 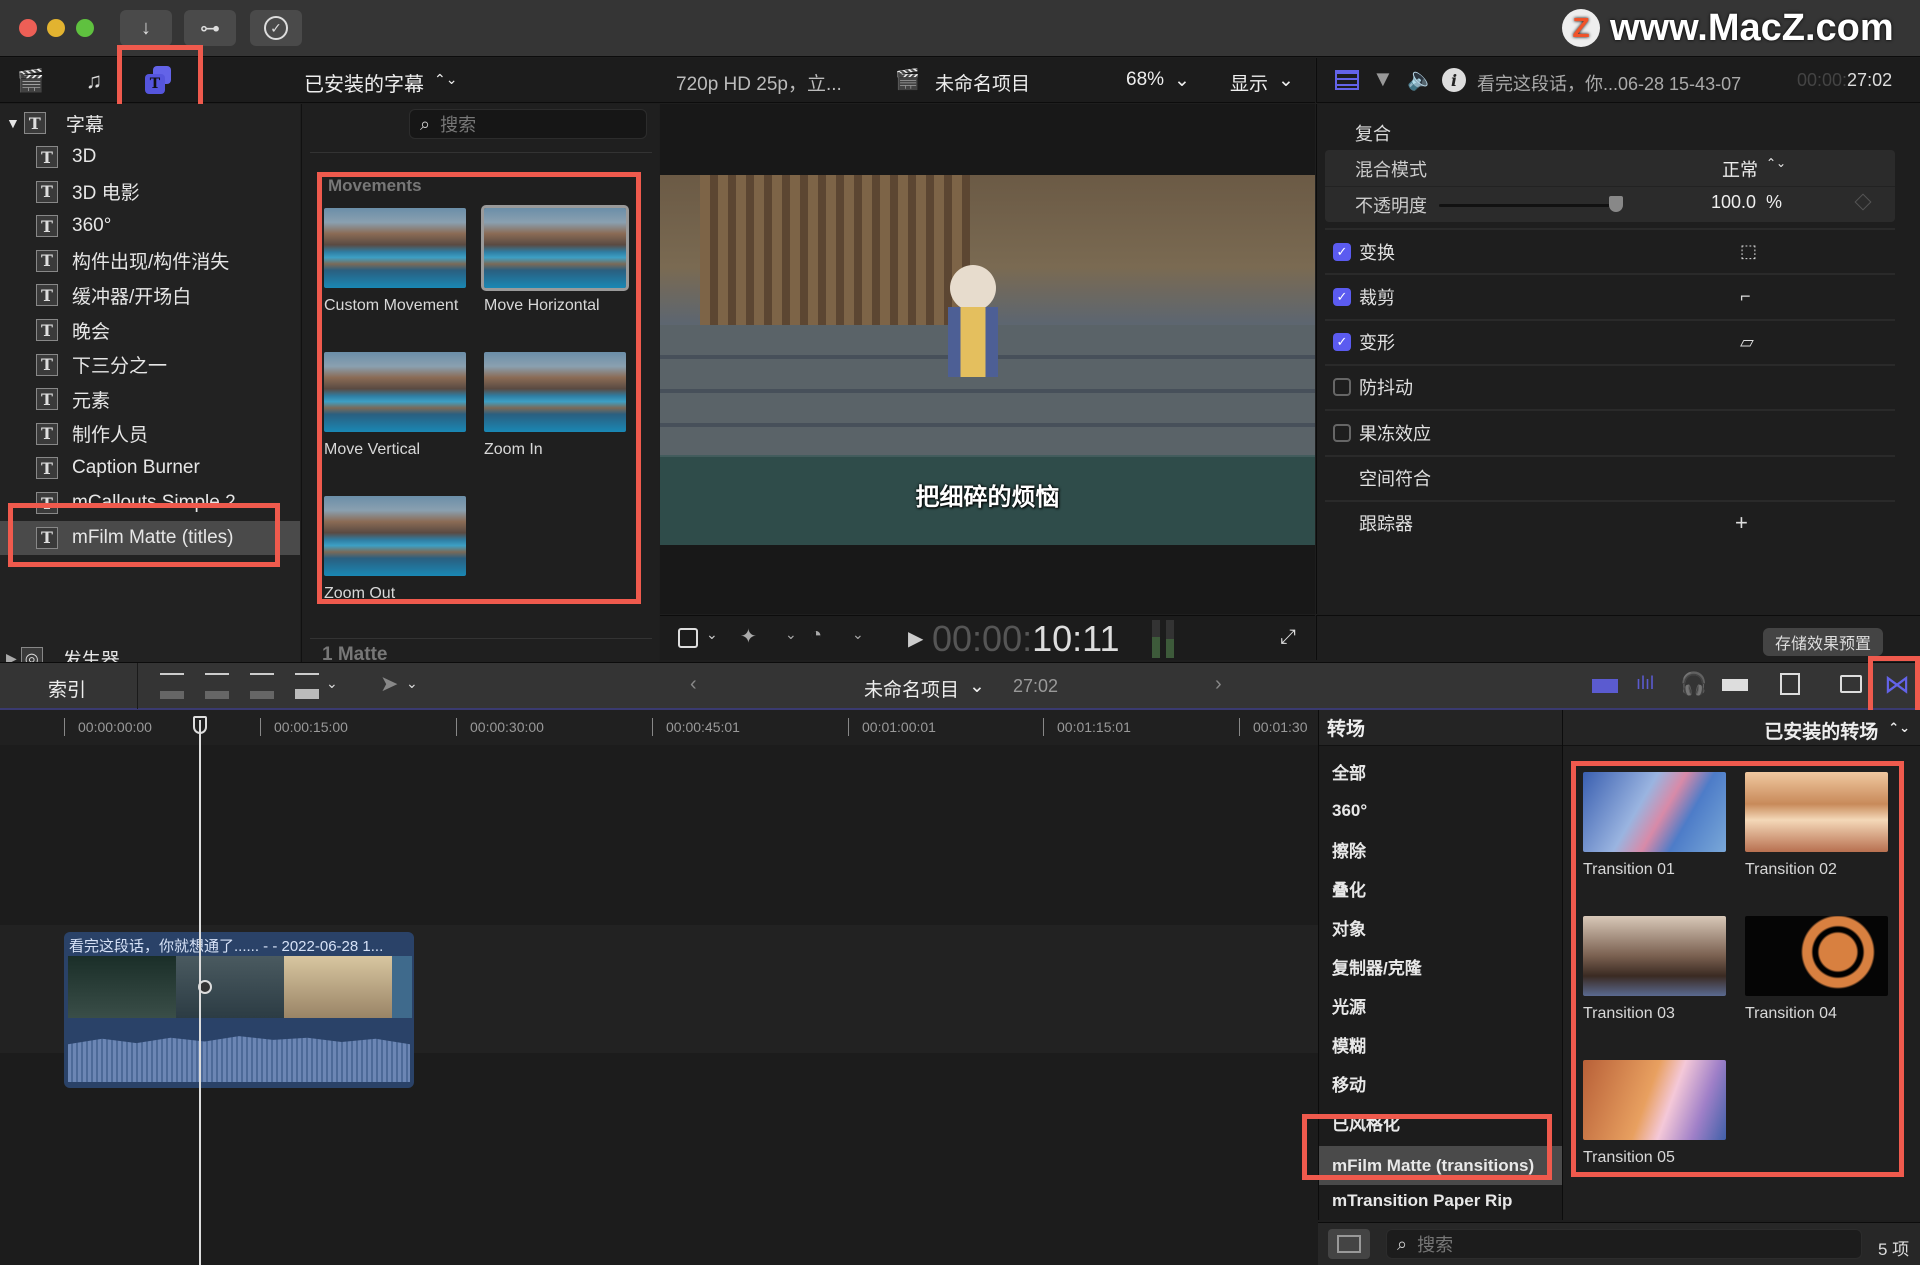 What do you see at coordinates (276, 28) in the screenshot?
I see `background-tasks-button: ✓` at bounding box center [276, 28].